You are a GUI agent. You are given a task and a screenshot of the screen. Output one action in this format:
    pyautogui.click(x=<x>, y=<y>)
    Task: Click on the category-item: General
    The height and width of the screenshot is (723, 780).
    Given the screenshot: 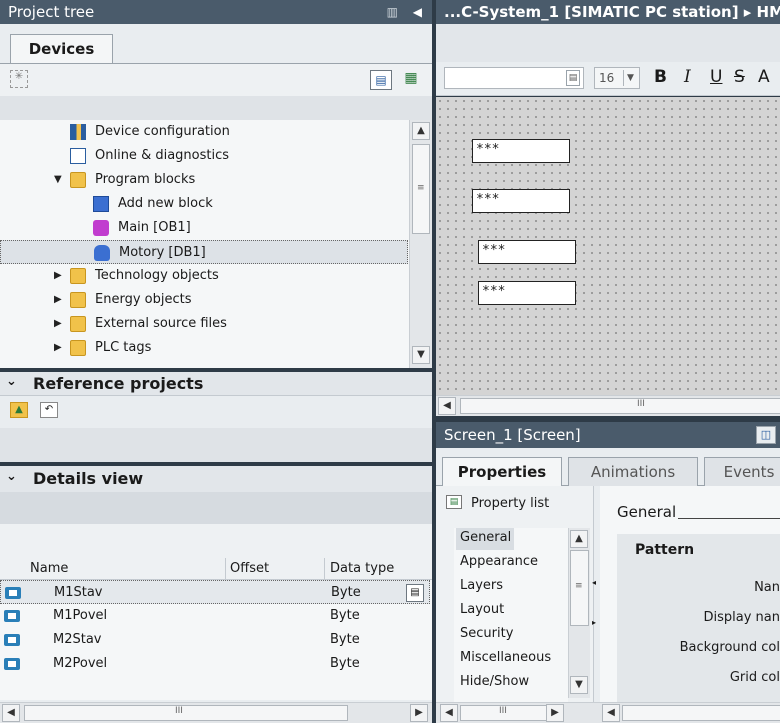 What is the action you would take?
    pyautogui.click(x=485, y=537)
    